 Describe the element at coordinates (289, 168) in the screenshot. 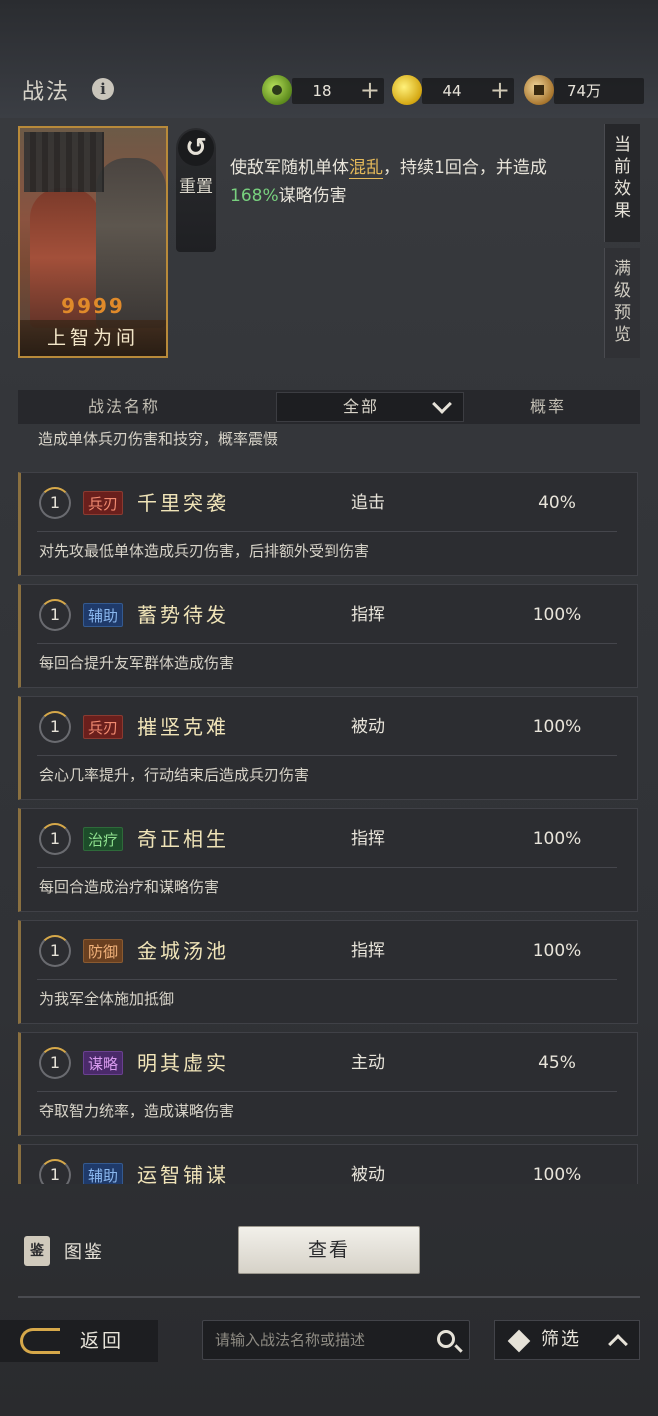

I see `effect-text-part: 使敌军随机单体` at that location.